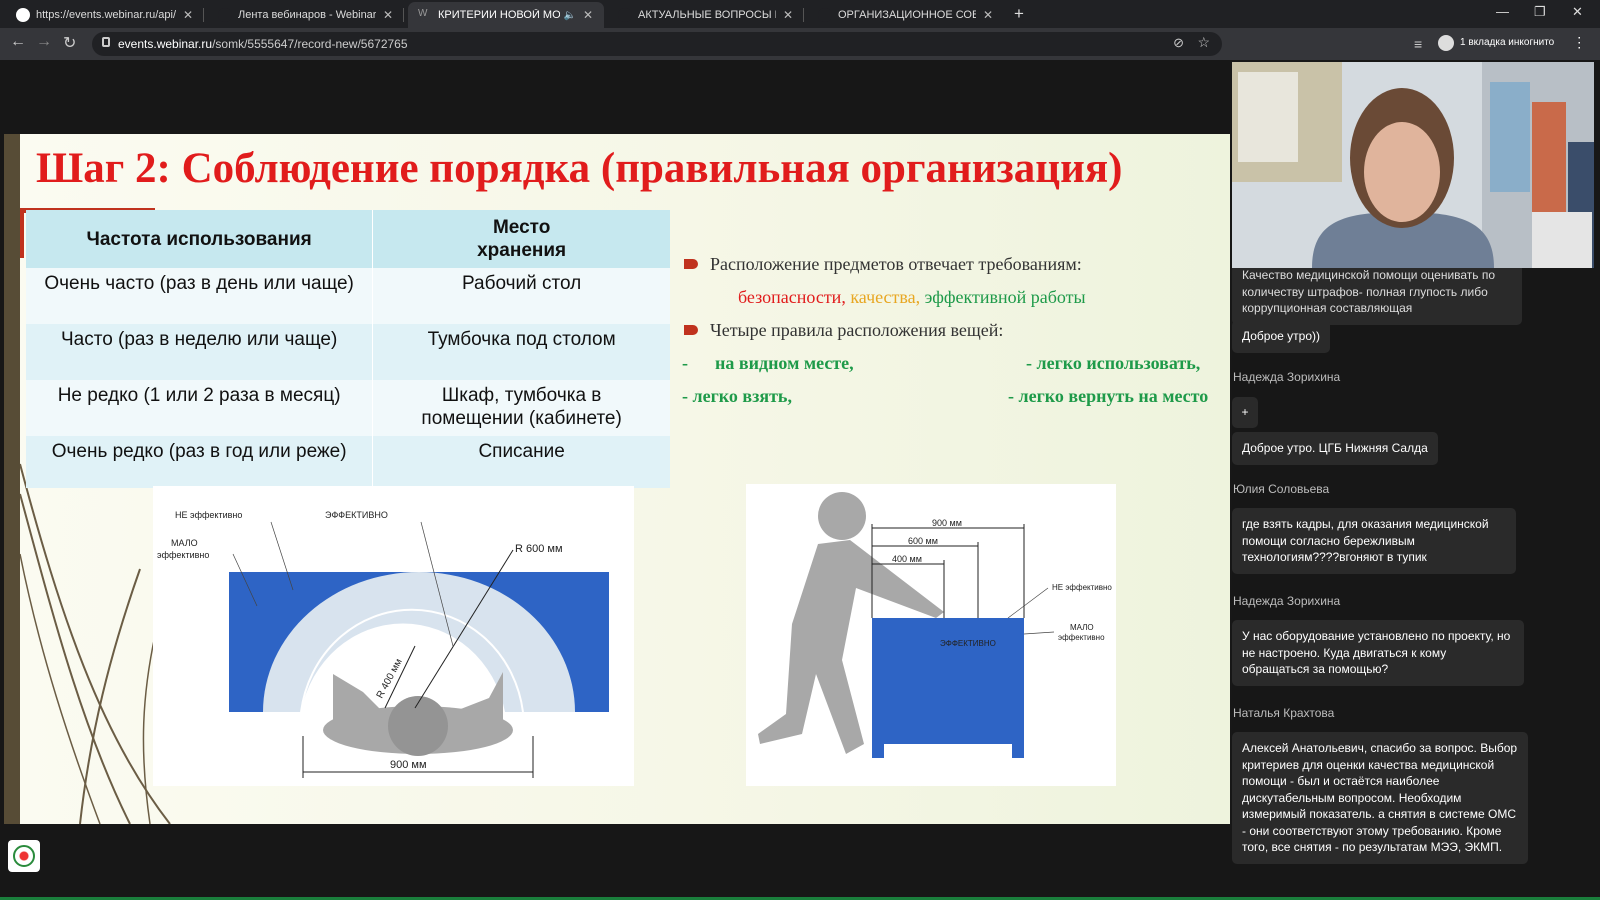  What do you see at coordinates (165, 44) in the screenshot?
I see `url-host: events.webinar.ru` at bounding box center [165, 44].